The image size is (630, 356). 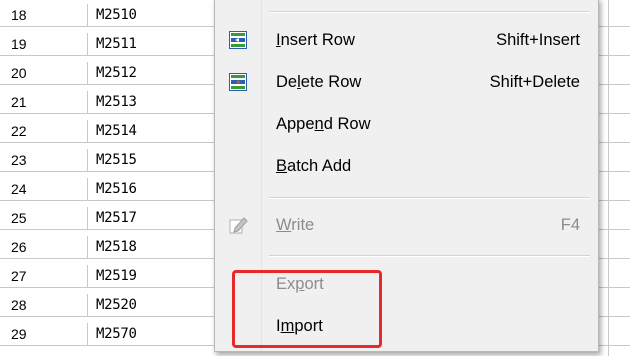 I want to click on row-name: M2519, so click(x=116, y=276).